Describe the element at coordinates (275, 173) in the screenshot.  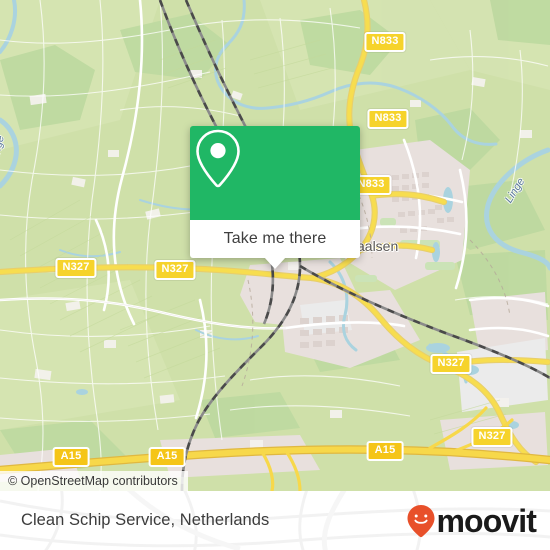
I see `popup-header` at that location.